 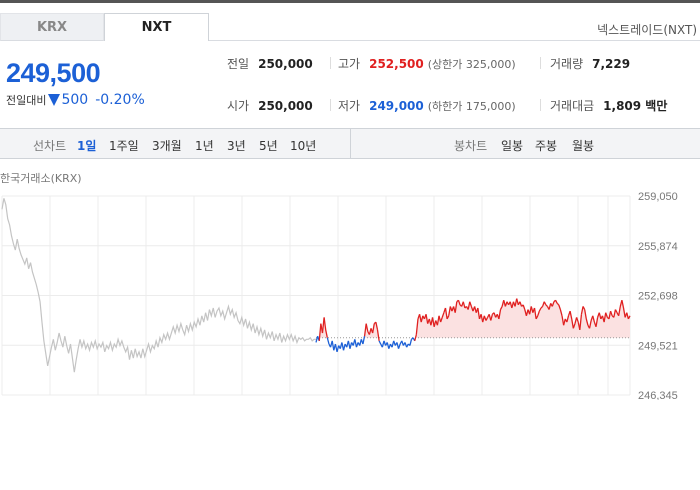 I want to click on y-tick-label: 249,521, so click(x=658, y=346).